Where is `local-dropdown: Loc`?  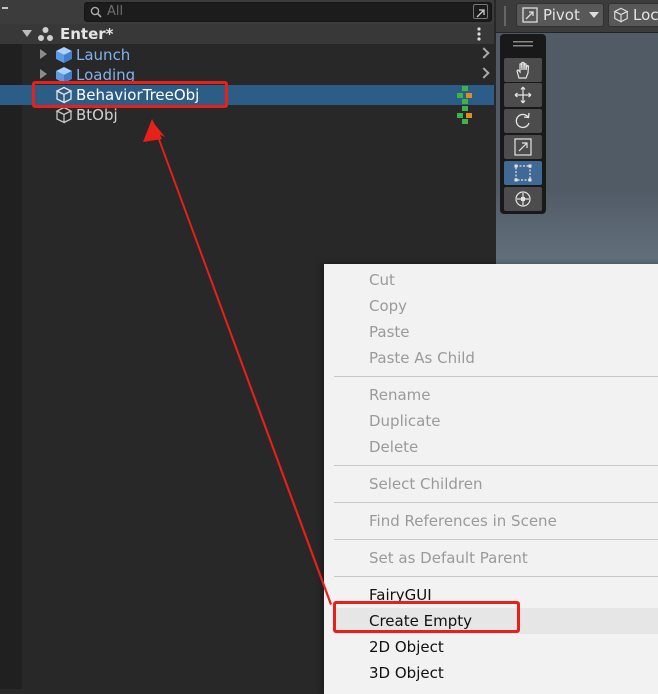
local-dropdown: Loc is located at coordinates (633, 15).